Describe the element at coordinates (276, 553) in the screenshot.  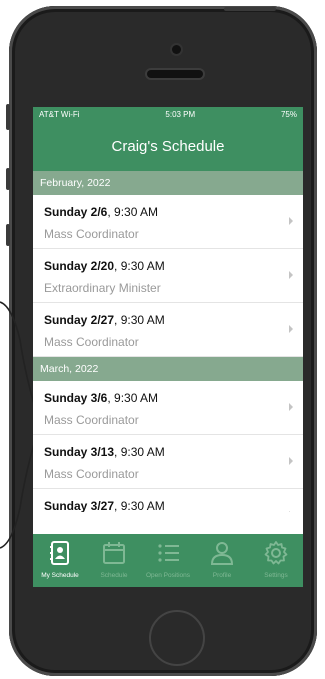
I see `gear-icon` at that location.